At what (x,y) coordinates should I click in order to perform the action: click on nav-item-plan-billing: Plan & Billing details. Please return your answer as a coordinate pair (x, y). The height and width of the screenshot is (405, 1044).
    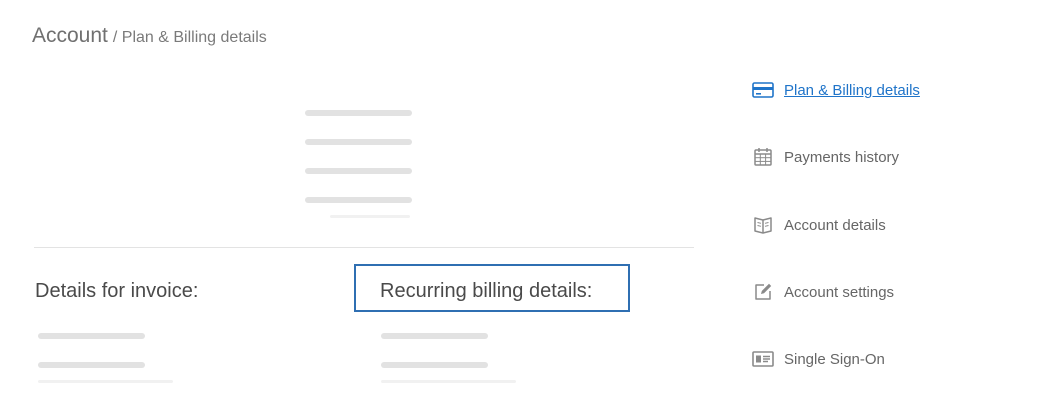
    Looking at the image, I should click on (836, 90).